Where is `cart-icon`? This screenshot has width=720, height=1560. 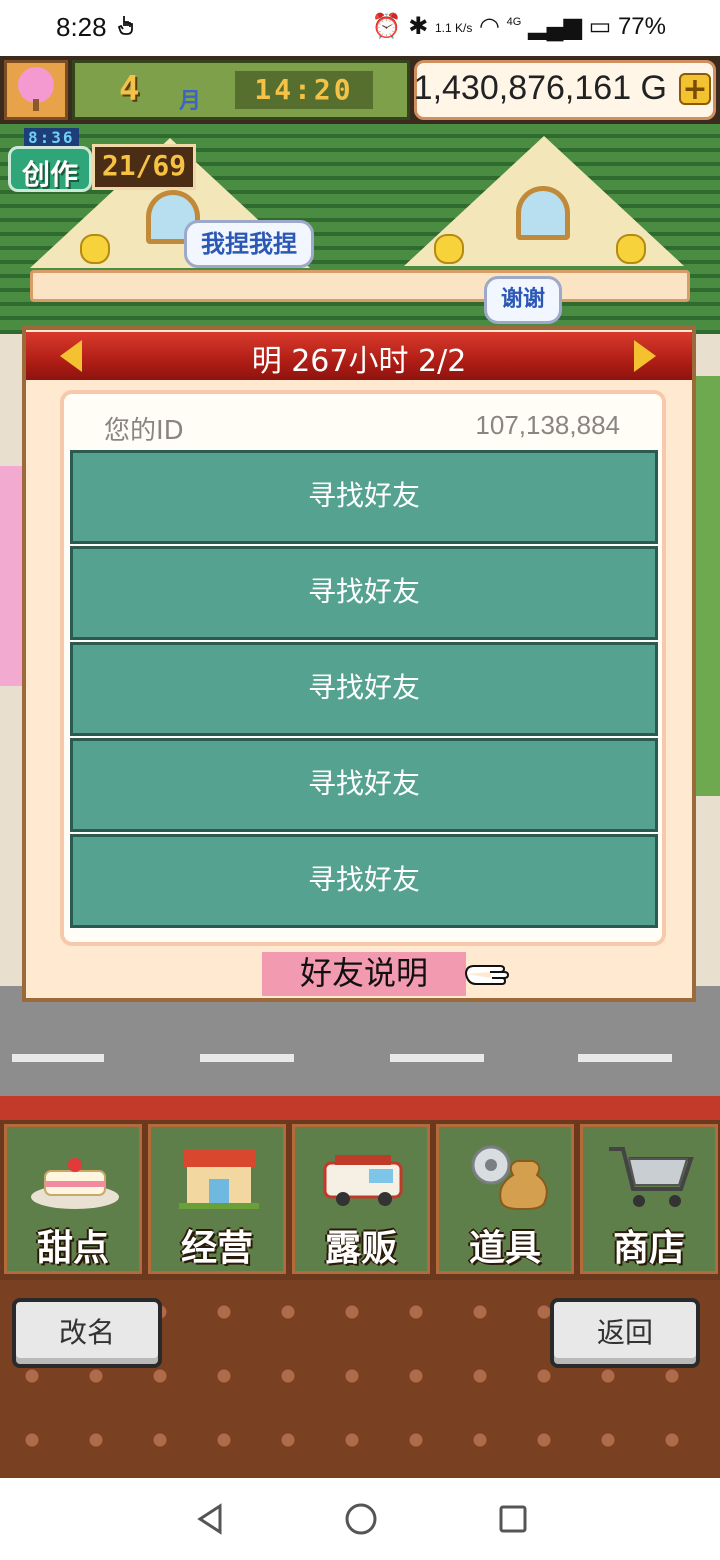
cart-icon is located at coordinates (651, 1177).